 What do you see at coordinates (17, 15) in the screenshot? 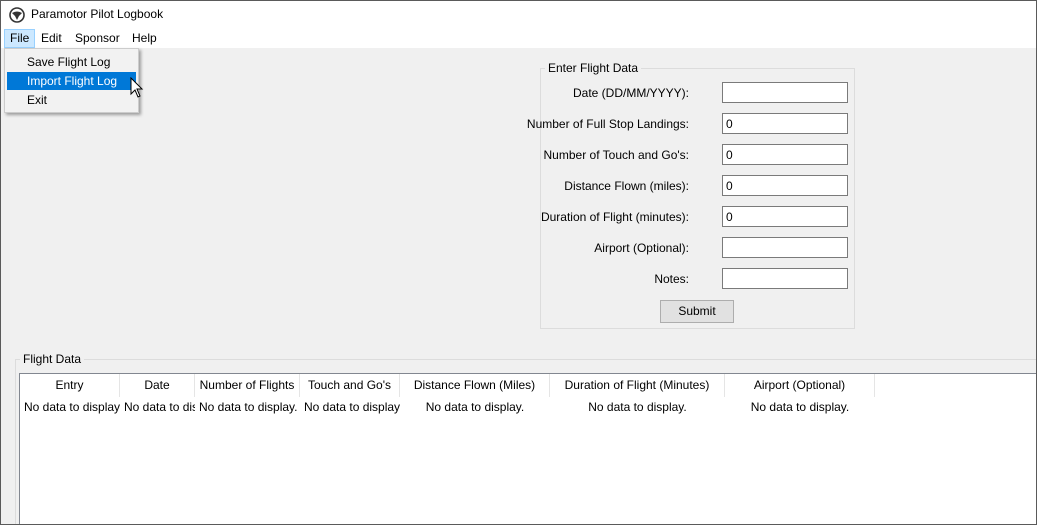
I see `paramotor-logo-icon` at bounding box center [17, 15].